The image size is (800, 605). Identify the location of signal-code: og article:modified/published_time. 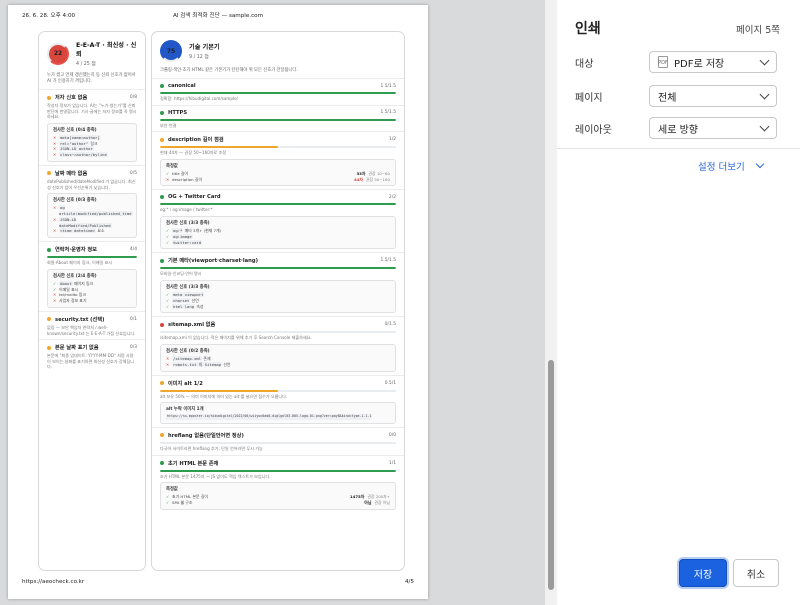
(96, 210).